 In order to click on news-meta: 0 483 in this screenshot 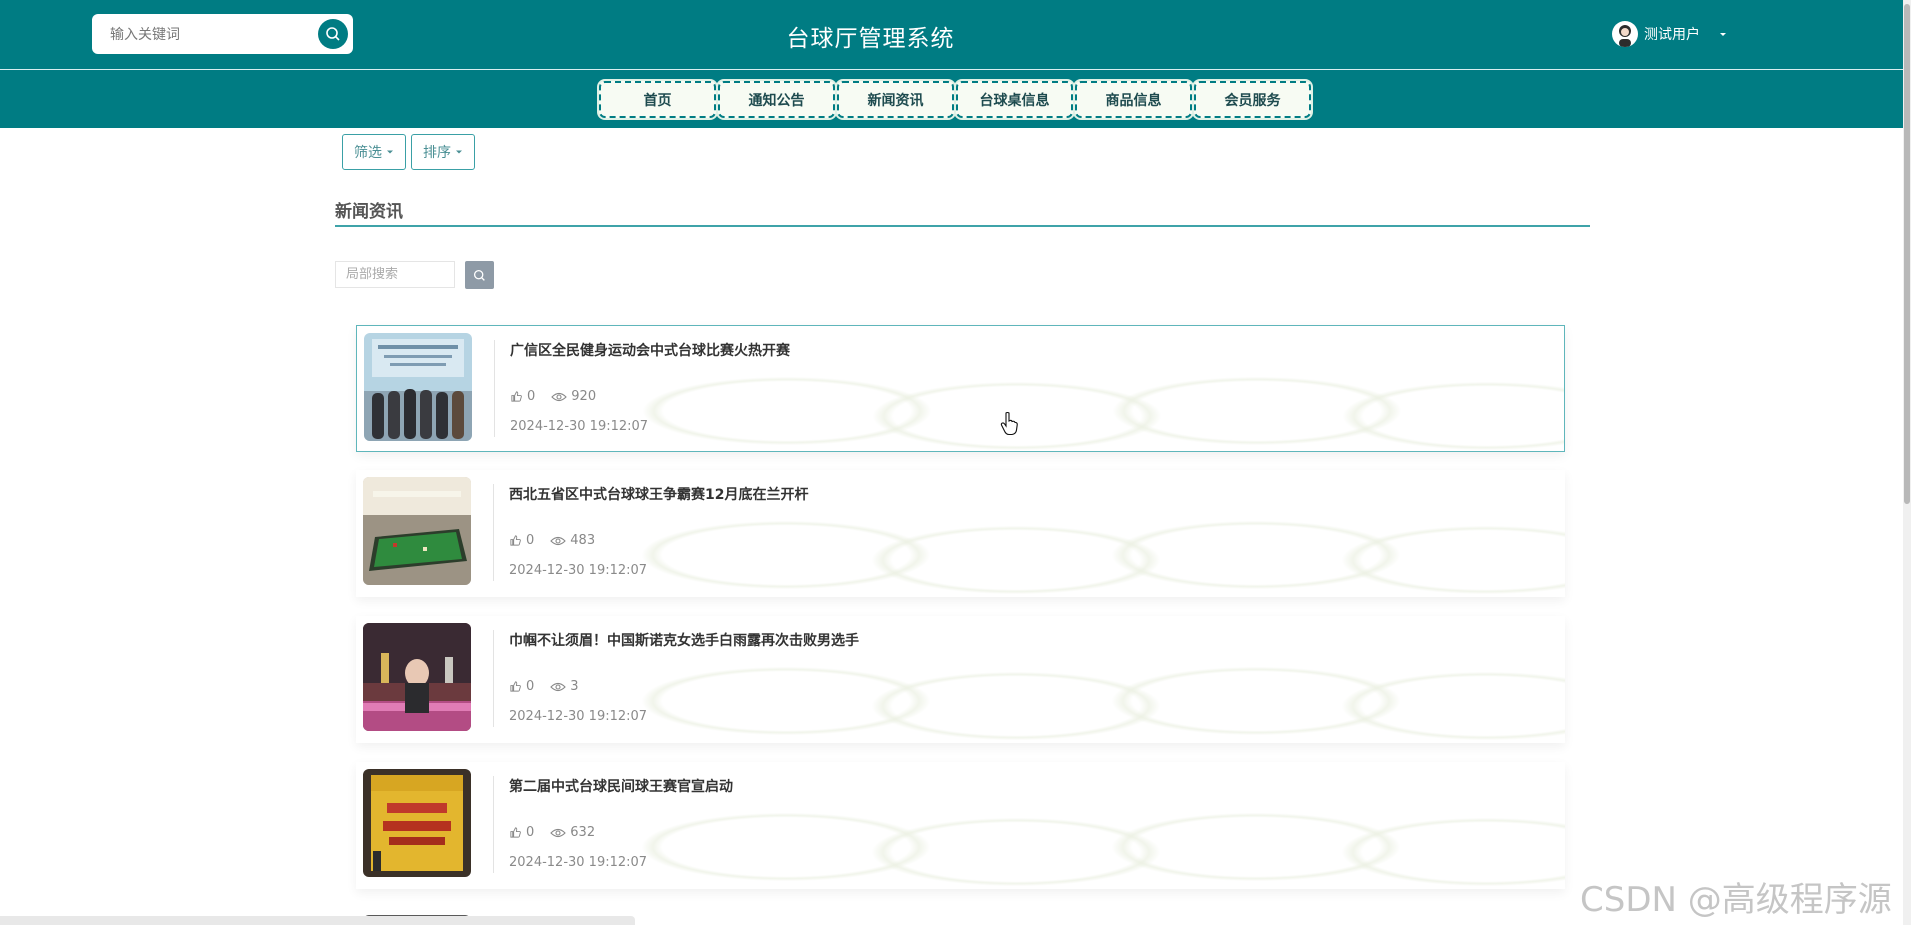, I will do `click(552, 540)`.